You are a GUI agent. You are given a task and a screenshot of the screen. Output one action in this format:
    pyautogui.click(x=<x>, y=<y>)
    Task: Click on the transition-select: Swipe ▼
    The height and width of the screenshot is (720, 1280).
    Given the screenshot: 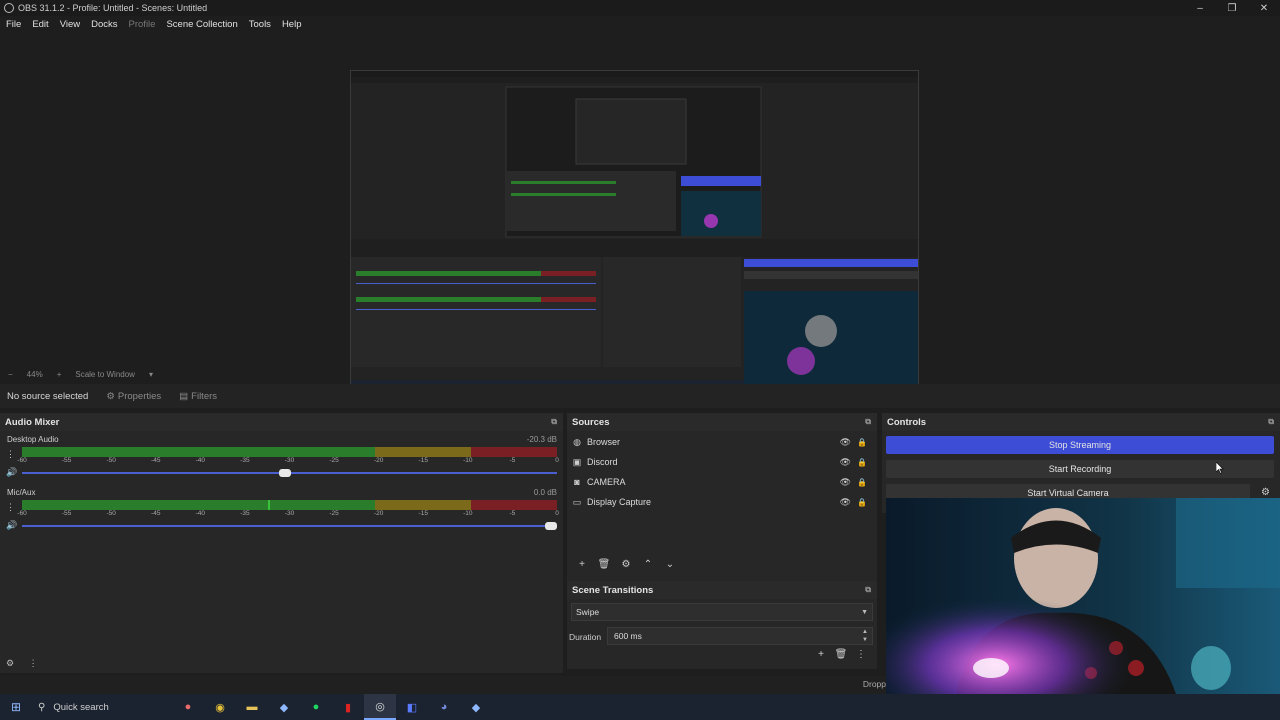 What is the action you would take?
    pyautogui.click(x=722, y=612)
    